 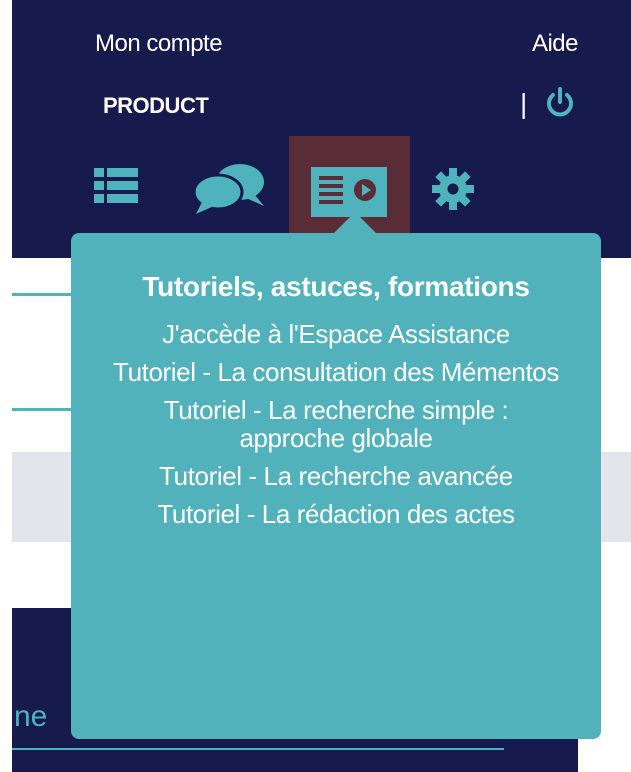 What do you see at coordinates (159, 44) in the screenshot?
I see `account-link: Mon compte` at bounding box center [159, 44].